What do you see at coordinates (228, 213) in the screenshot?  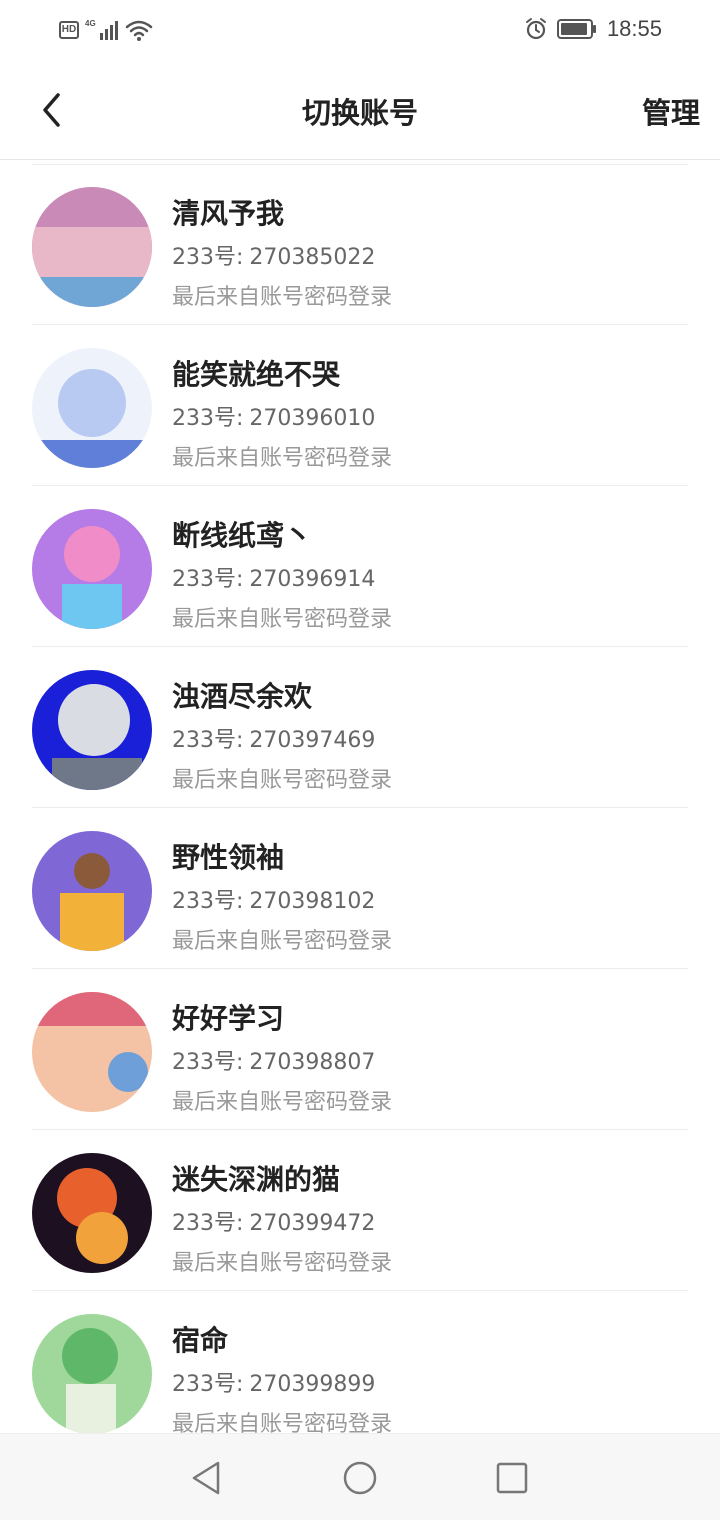 I see `account-name: 清风予我` at bounding box center [228, 213].